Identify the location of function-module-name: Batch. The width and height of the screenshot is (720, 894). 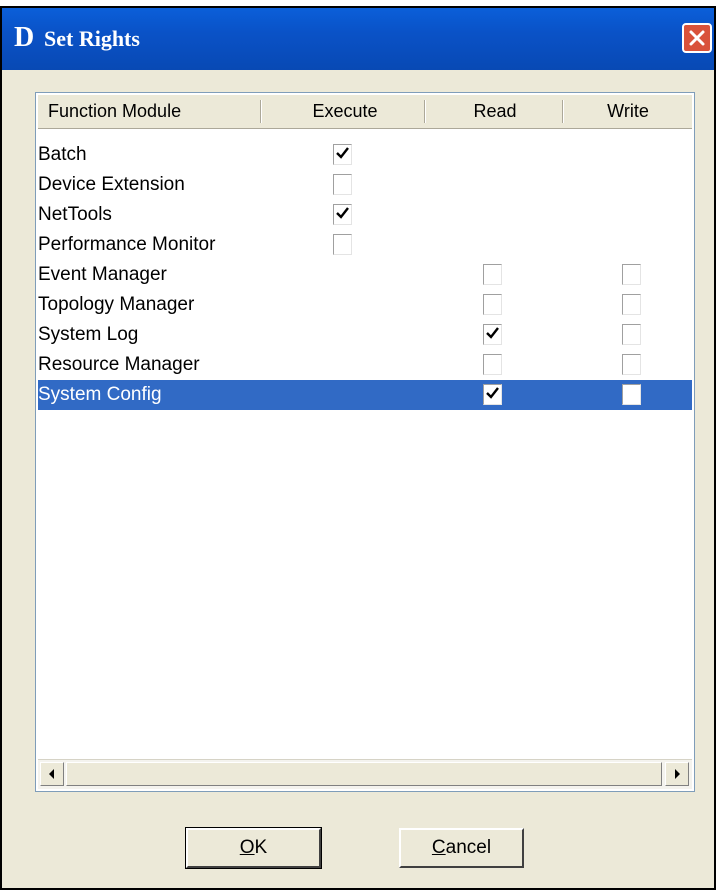
(62, 154).